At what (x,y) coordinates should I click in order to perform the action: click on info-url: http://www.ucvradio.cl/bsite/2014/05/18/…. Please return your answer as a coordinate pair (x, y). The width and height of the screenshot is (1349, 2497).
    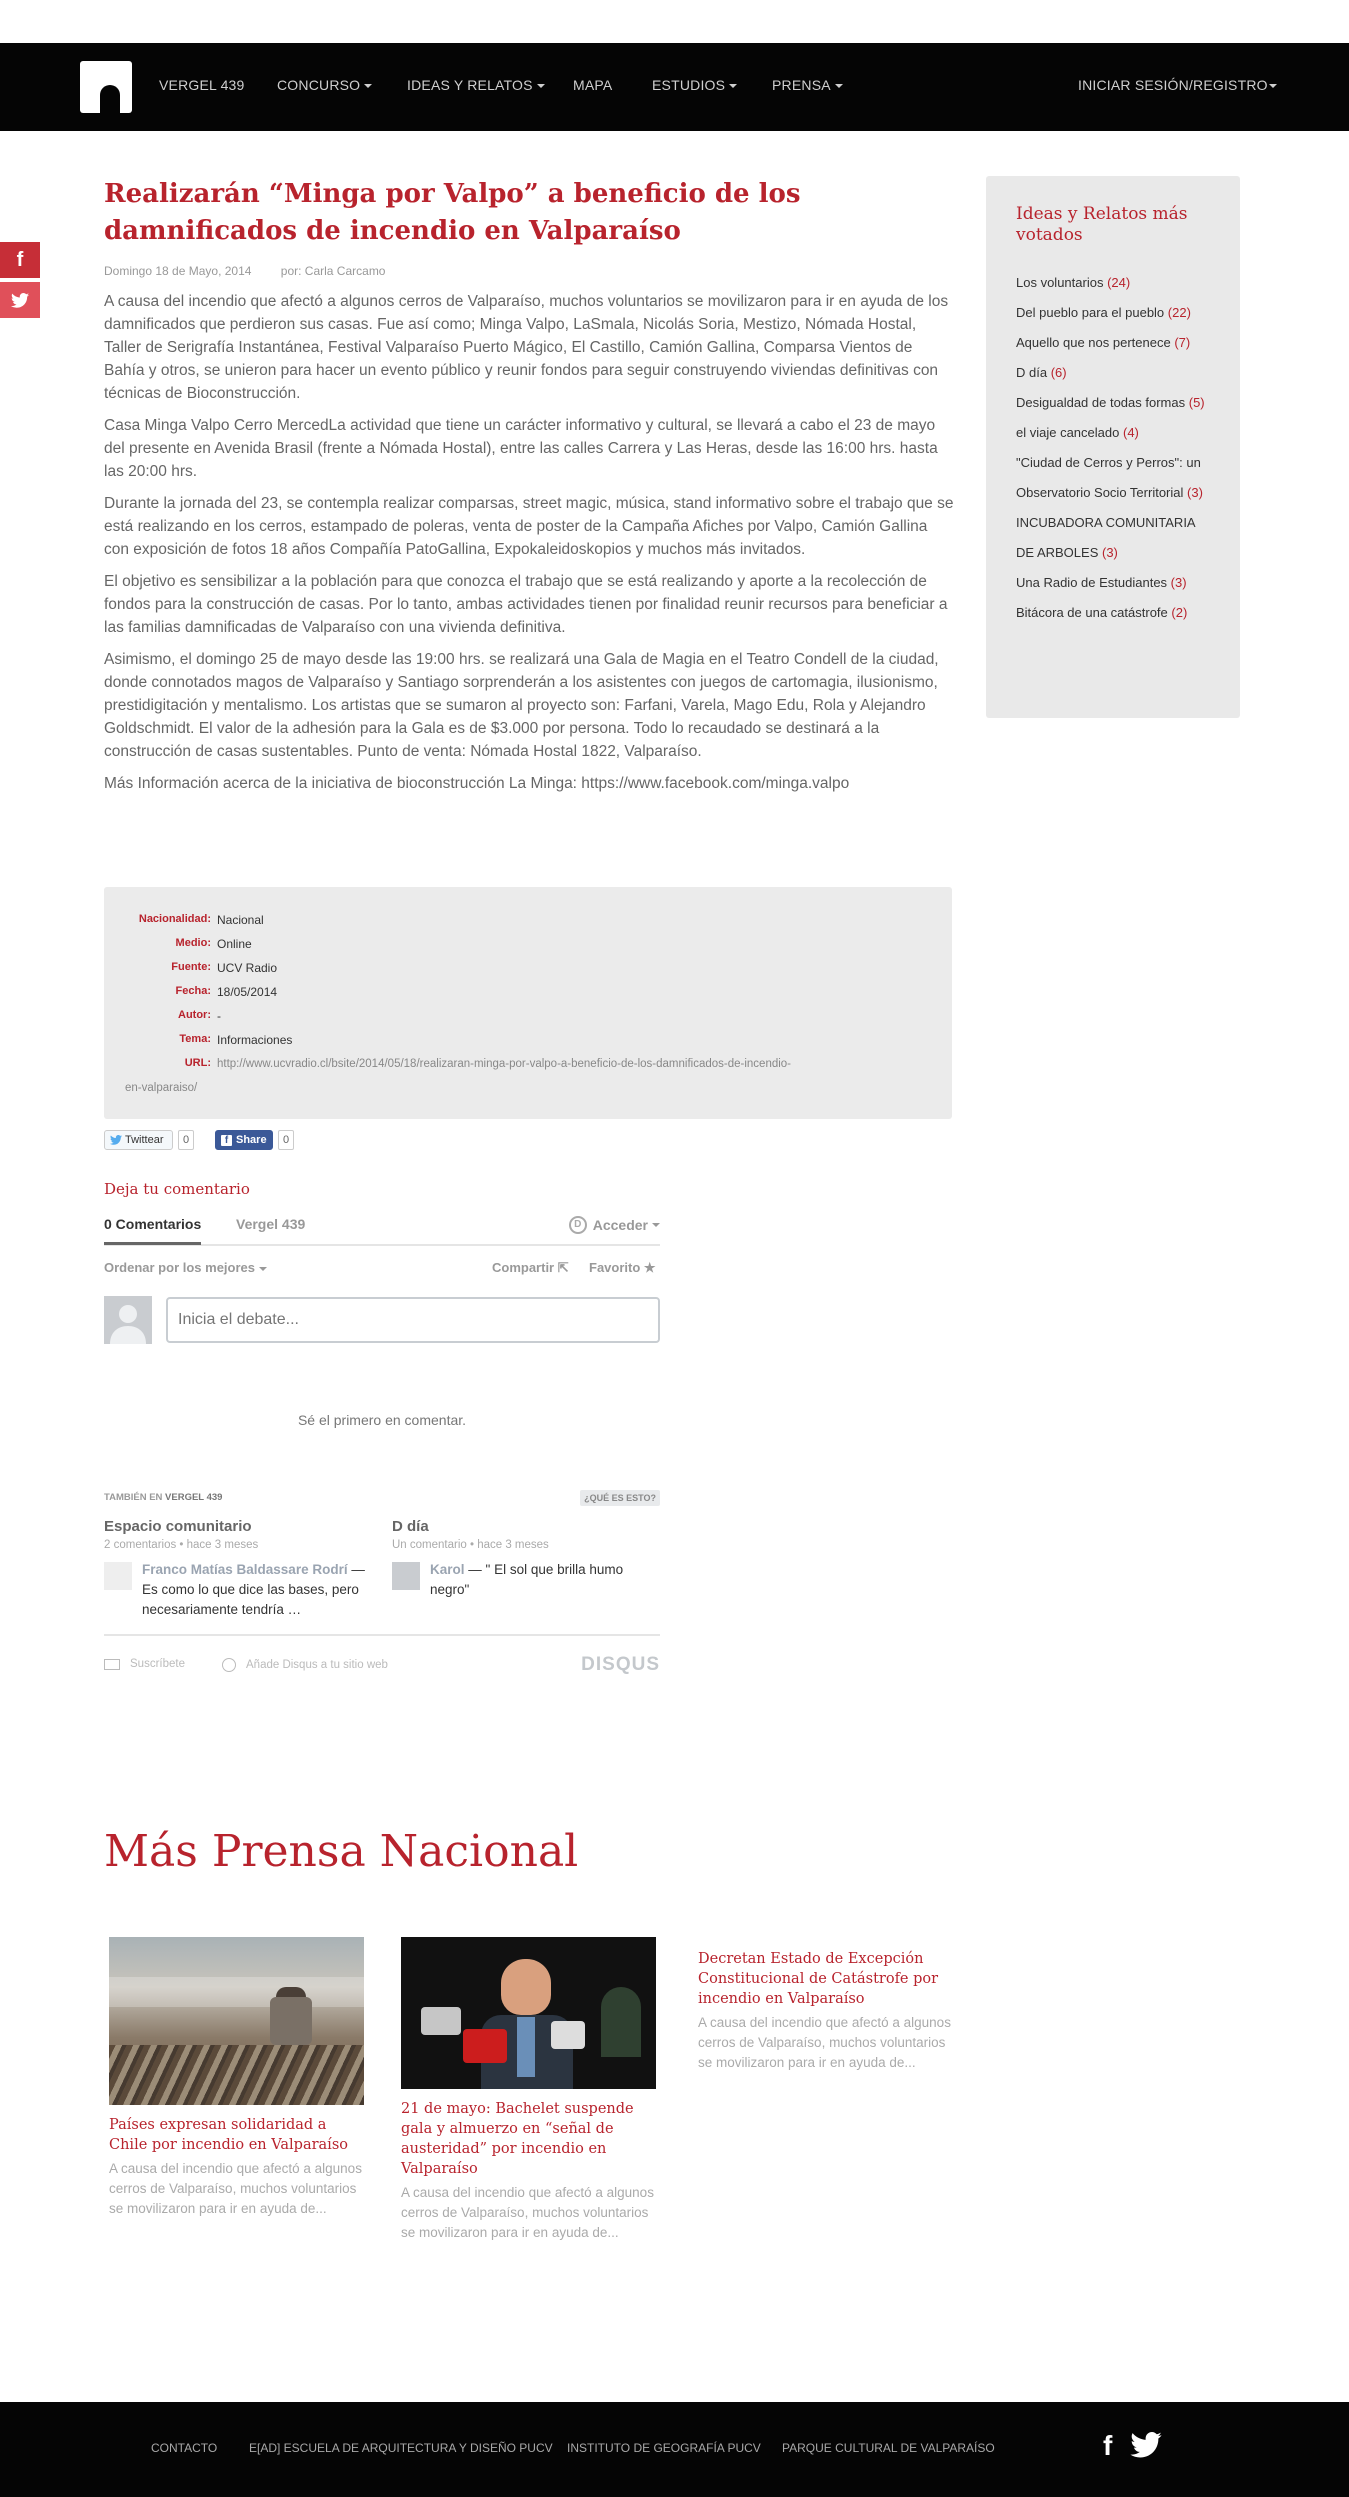
    Looking at the image, I should click on (504, 1064).